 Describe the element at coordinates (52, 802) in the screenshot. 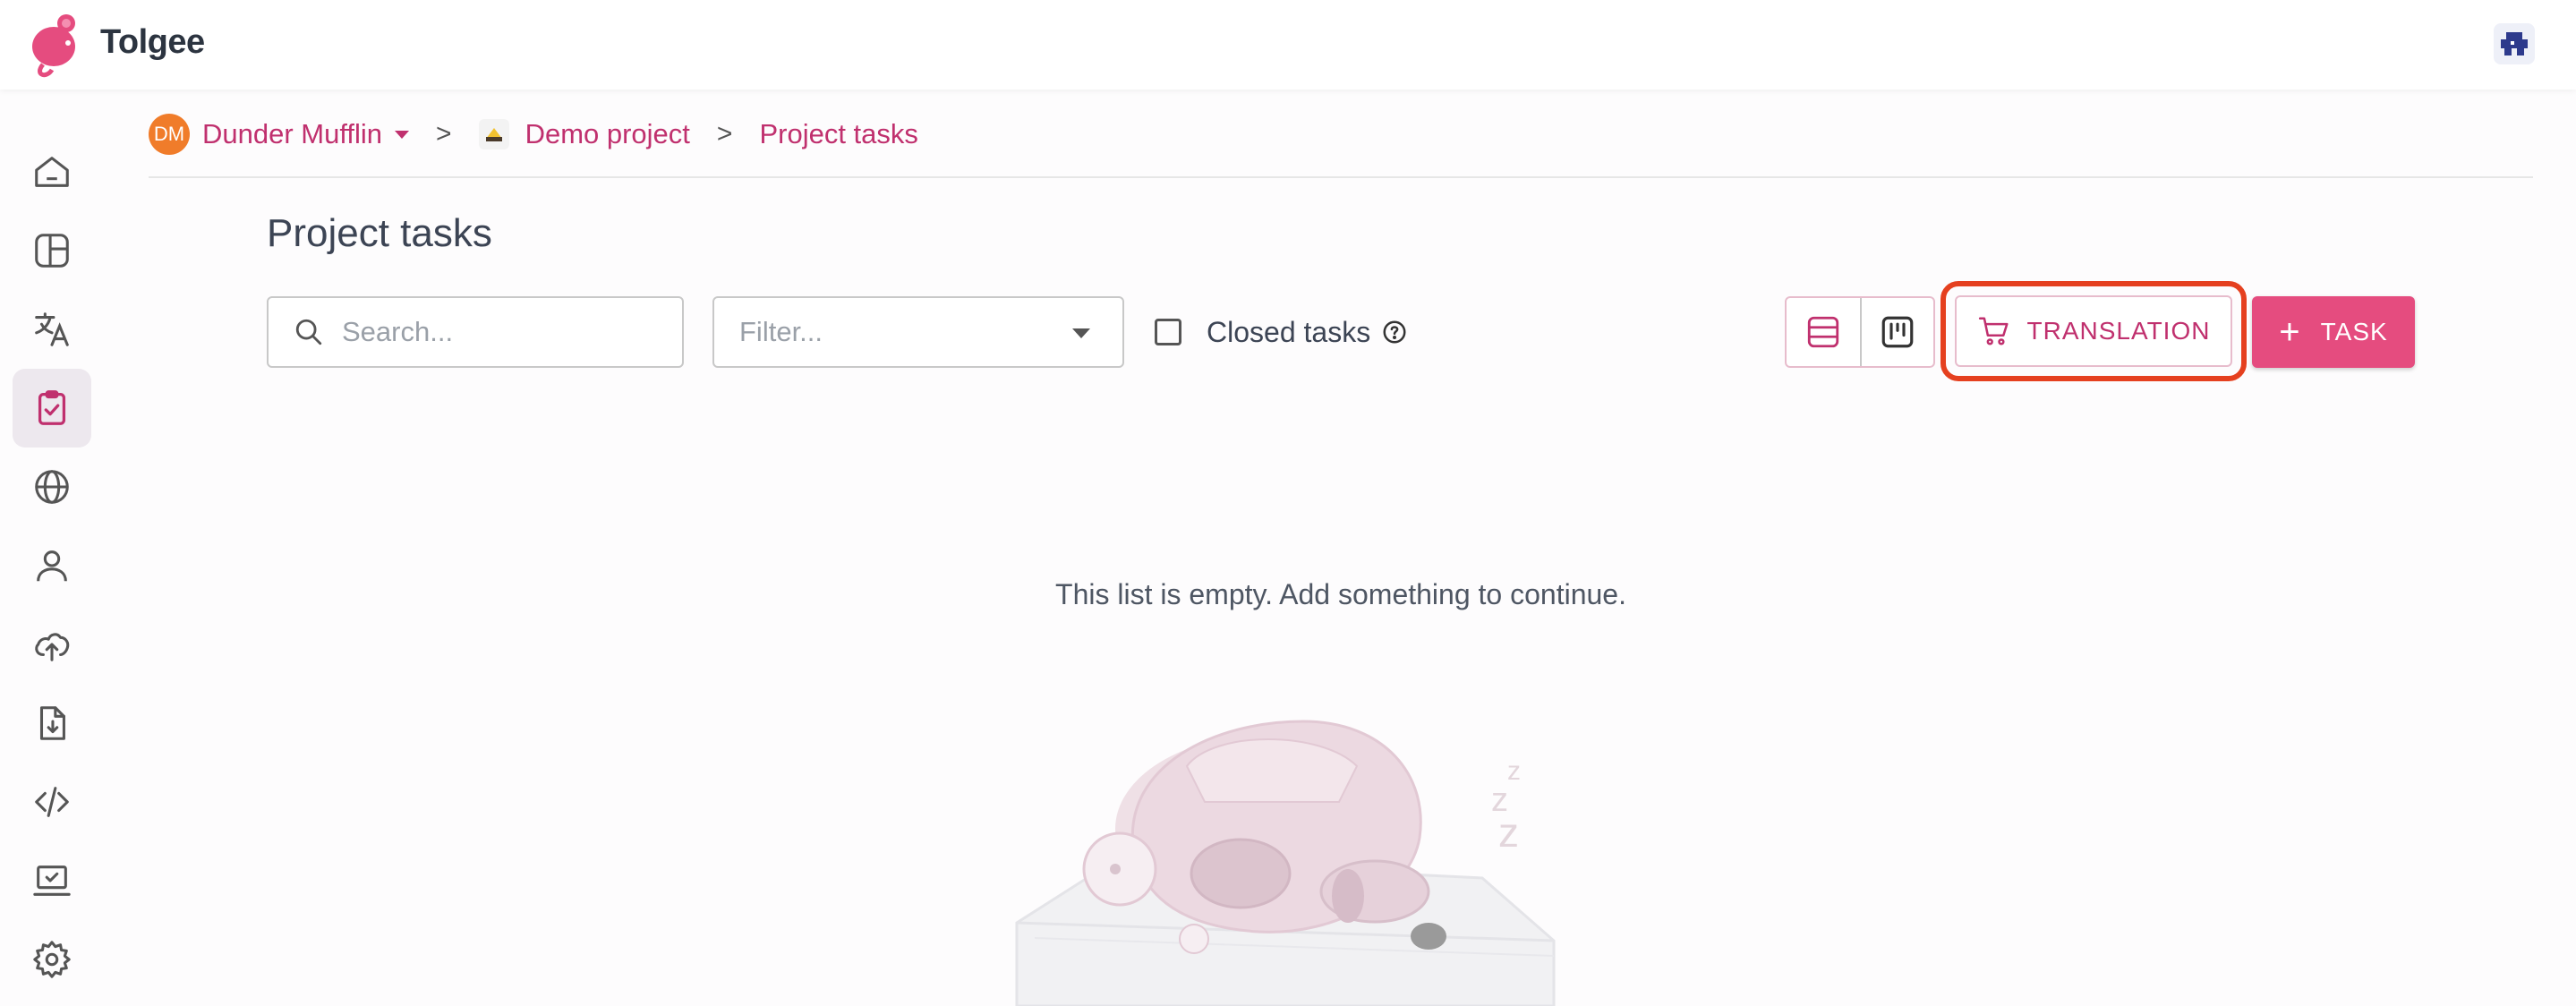

I see `code-icon` at that location.